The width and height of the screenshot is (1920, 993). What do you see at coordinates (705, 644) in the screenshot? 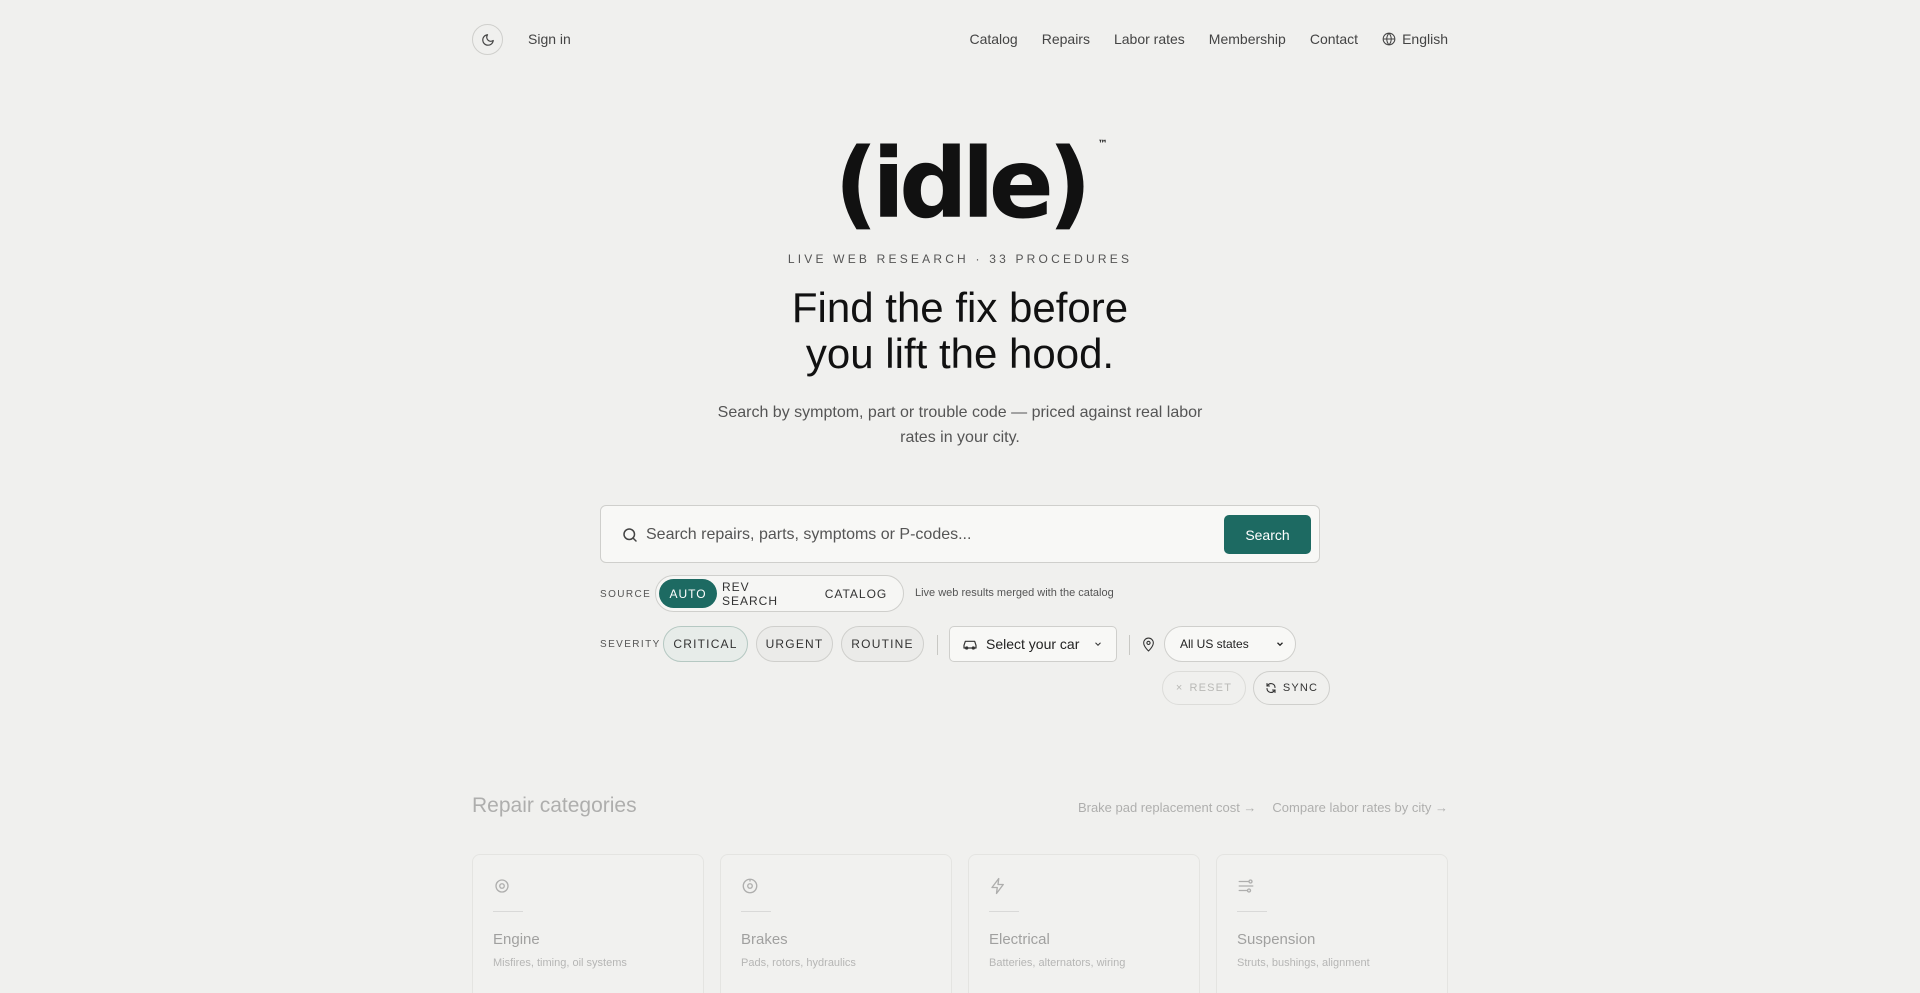
I see `severity-chip-critical: CRITICAL` at bounding box center [705, 644].